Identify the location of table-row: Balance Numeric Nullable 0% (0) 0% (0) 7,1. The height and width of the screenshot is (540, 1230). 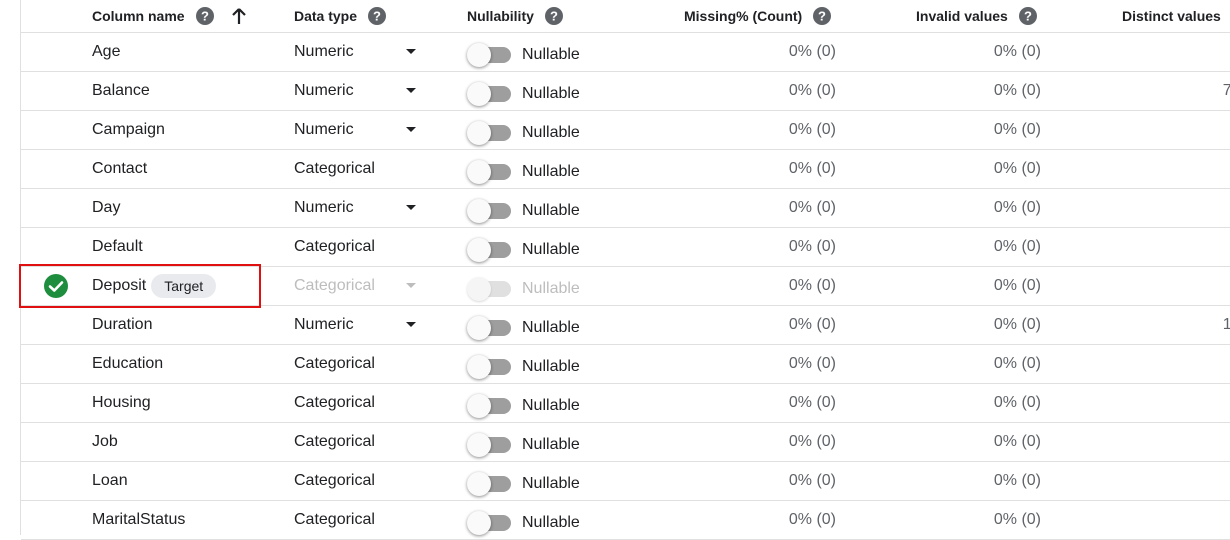
(625, 91).